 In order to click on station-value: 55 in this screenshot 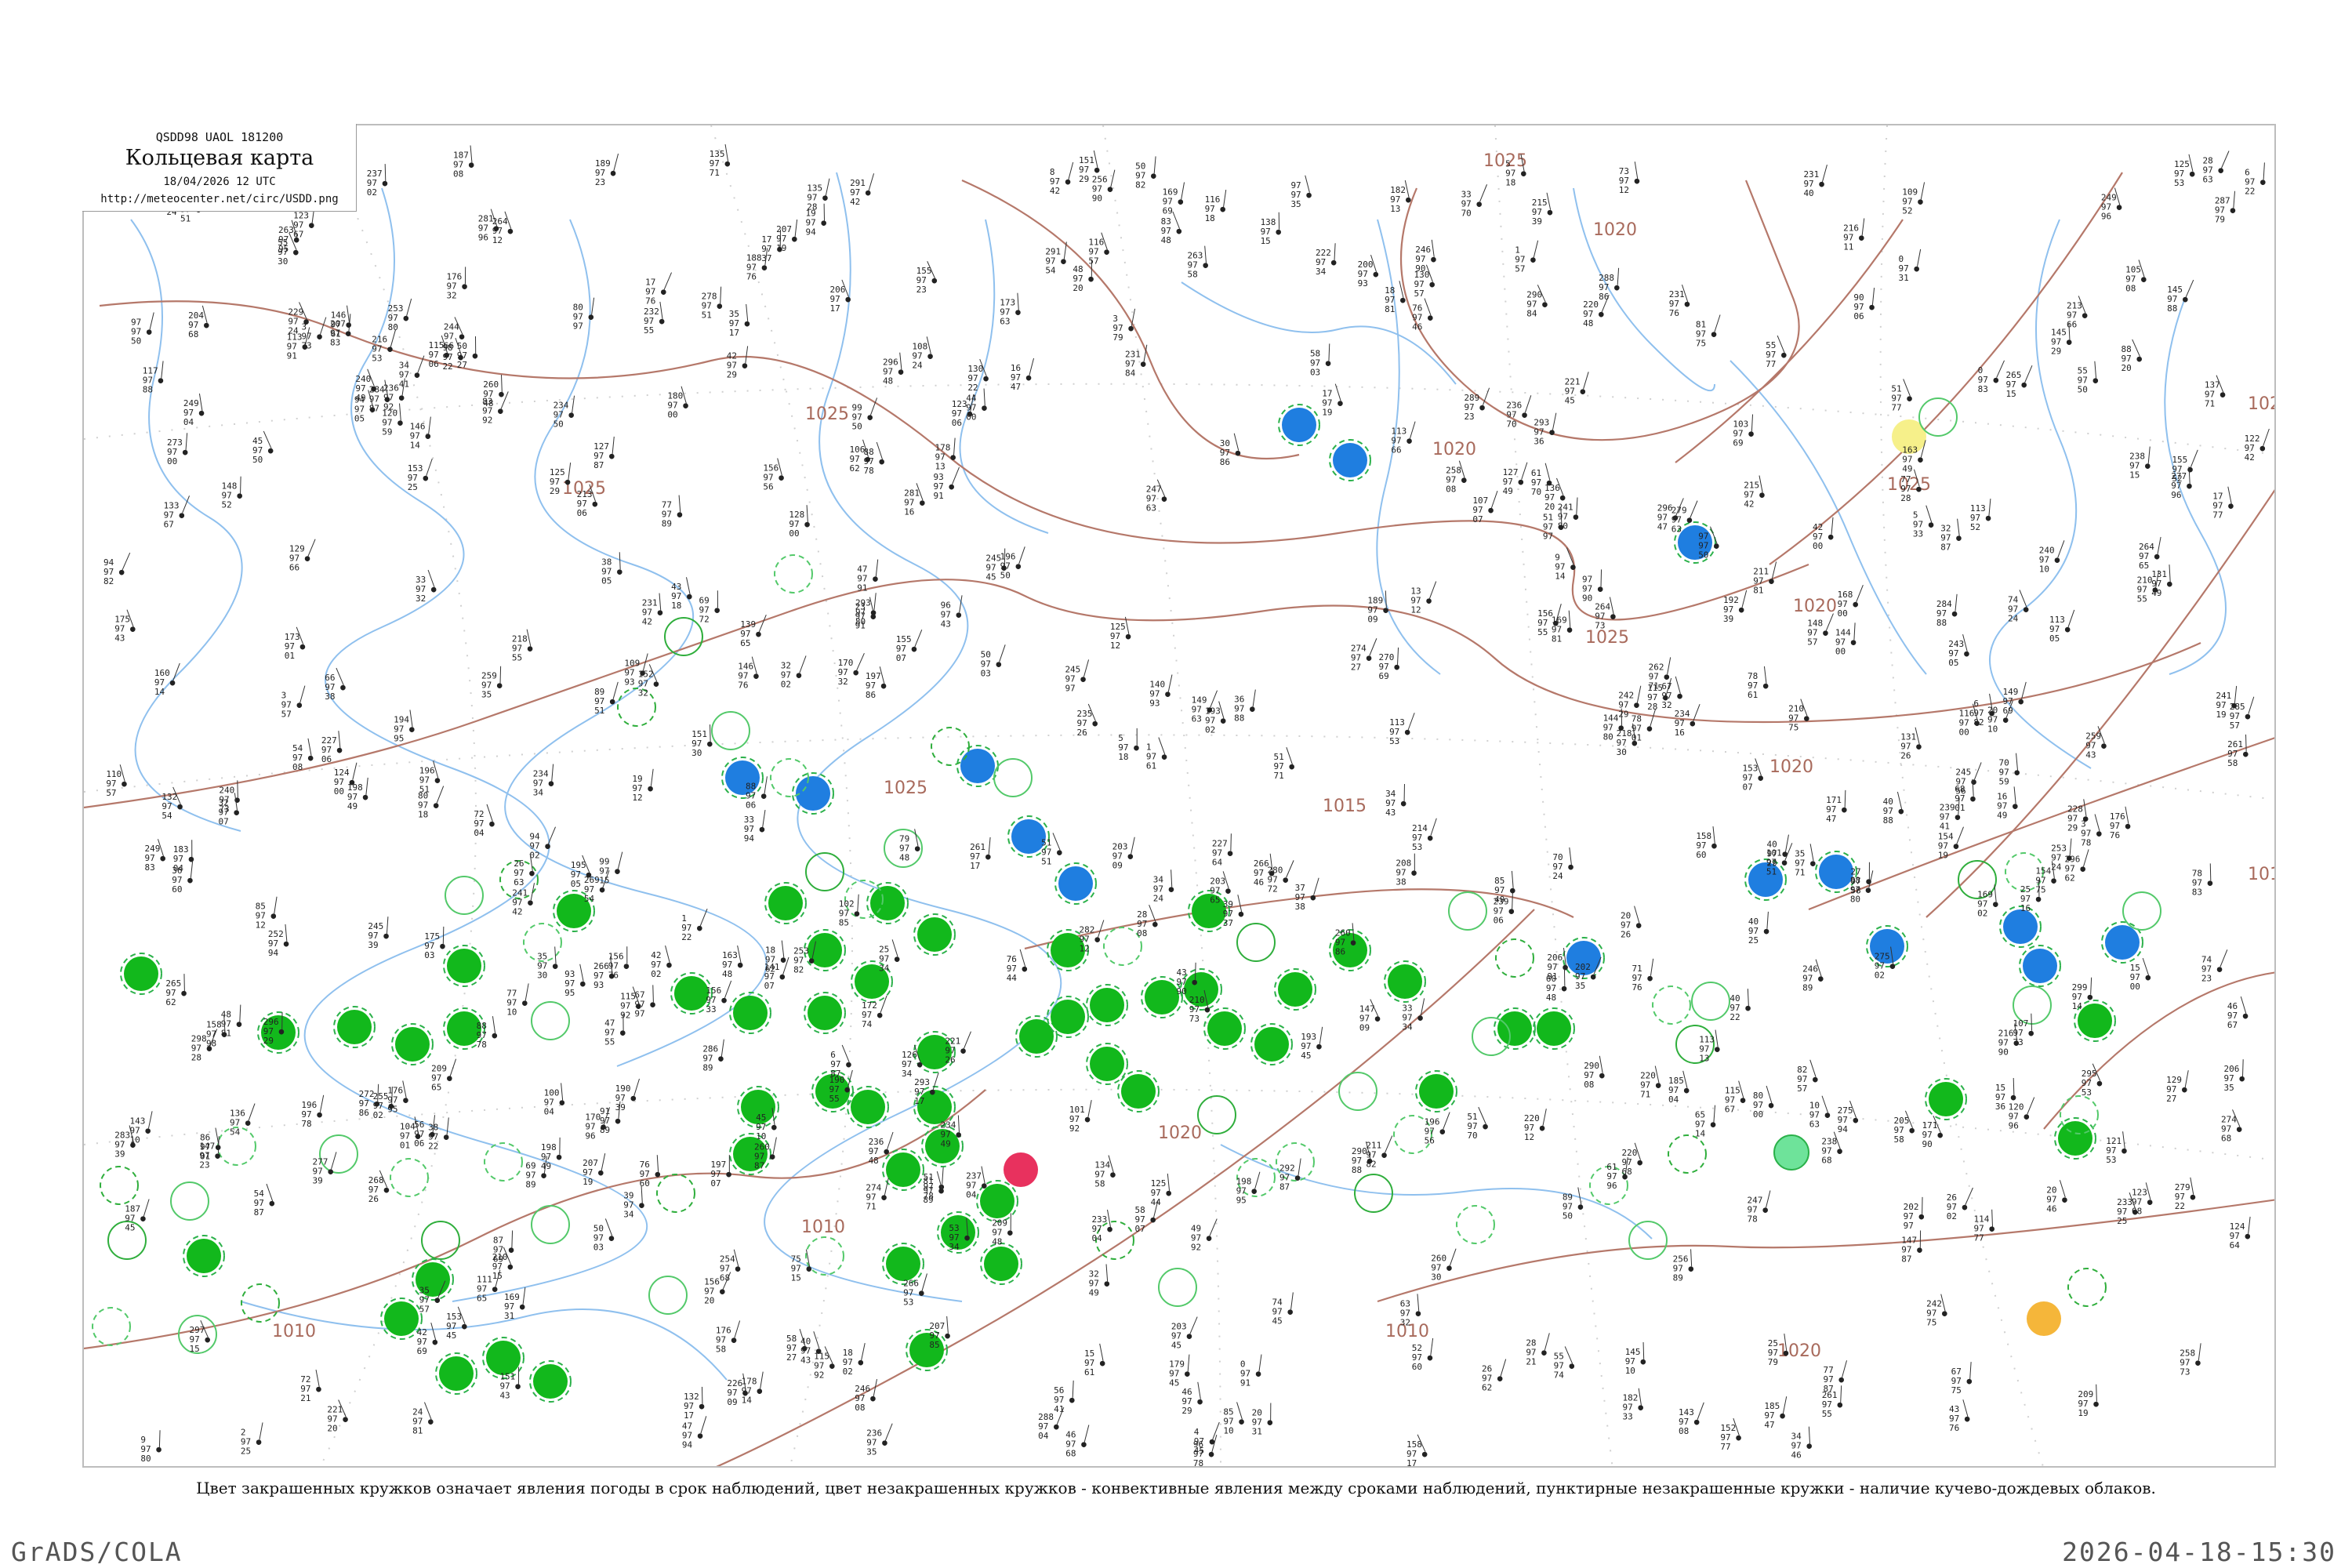, I will do `click(517, 658)`.